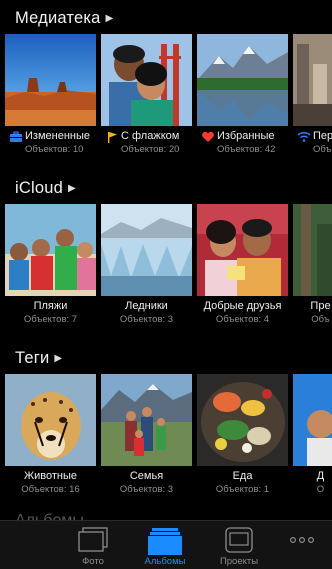 The image size is (332, 569). What do you see at coordinates (112, 137) in the screenshot?
I see `flag-icon` at bounding box center [112, 137].